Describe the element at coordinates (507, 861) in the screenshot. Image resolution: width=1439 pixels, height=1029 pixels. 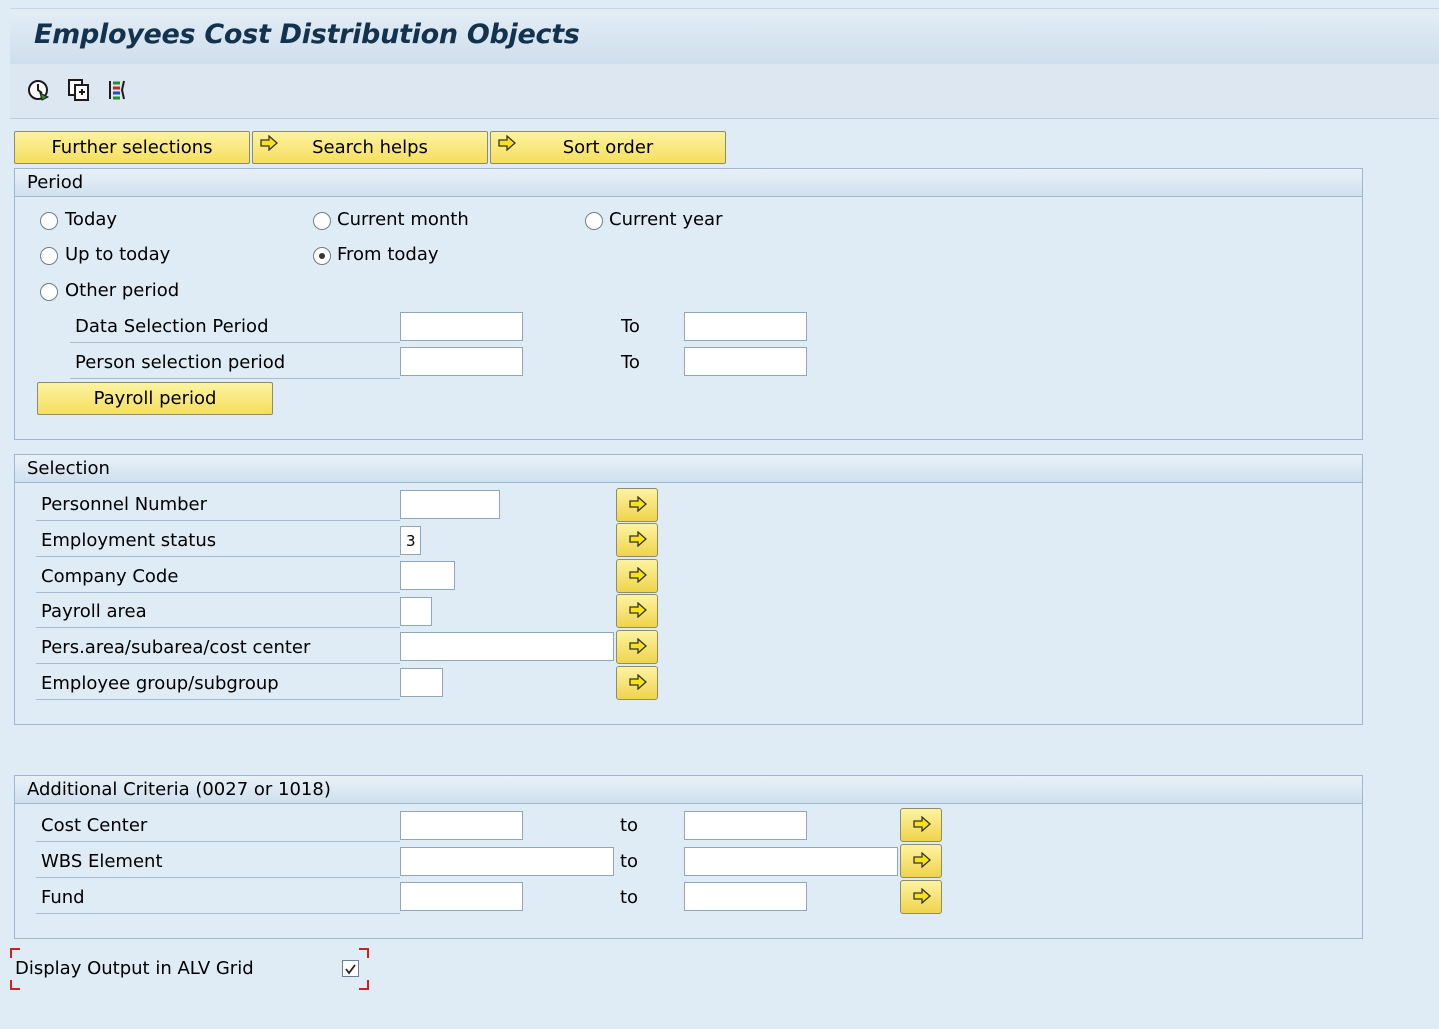
I see `wbs-element-from-input` at that location.